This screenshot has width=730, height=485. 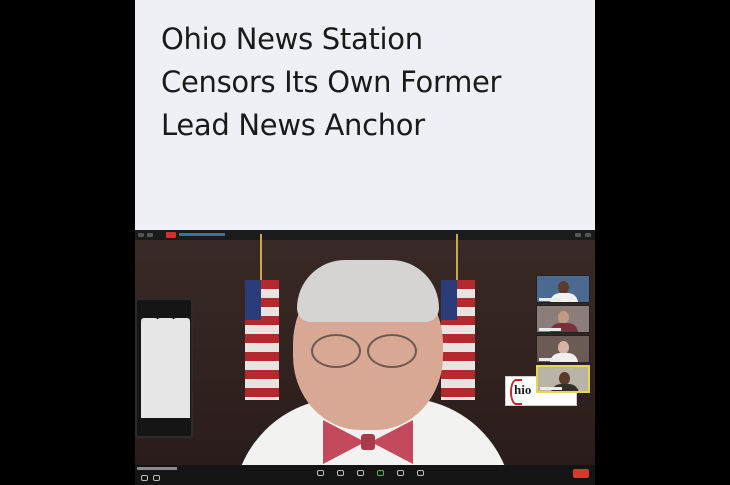 What do you see at coordinates (336, 351) in the screenshot?
I see `glasses-left` at bounding box center [336, 351].